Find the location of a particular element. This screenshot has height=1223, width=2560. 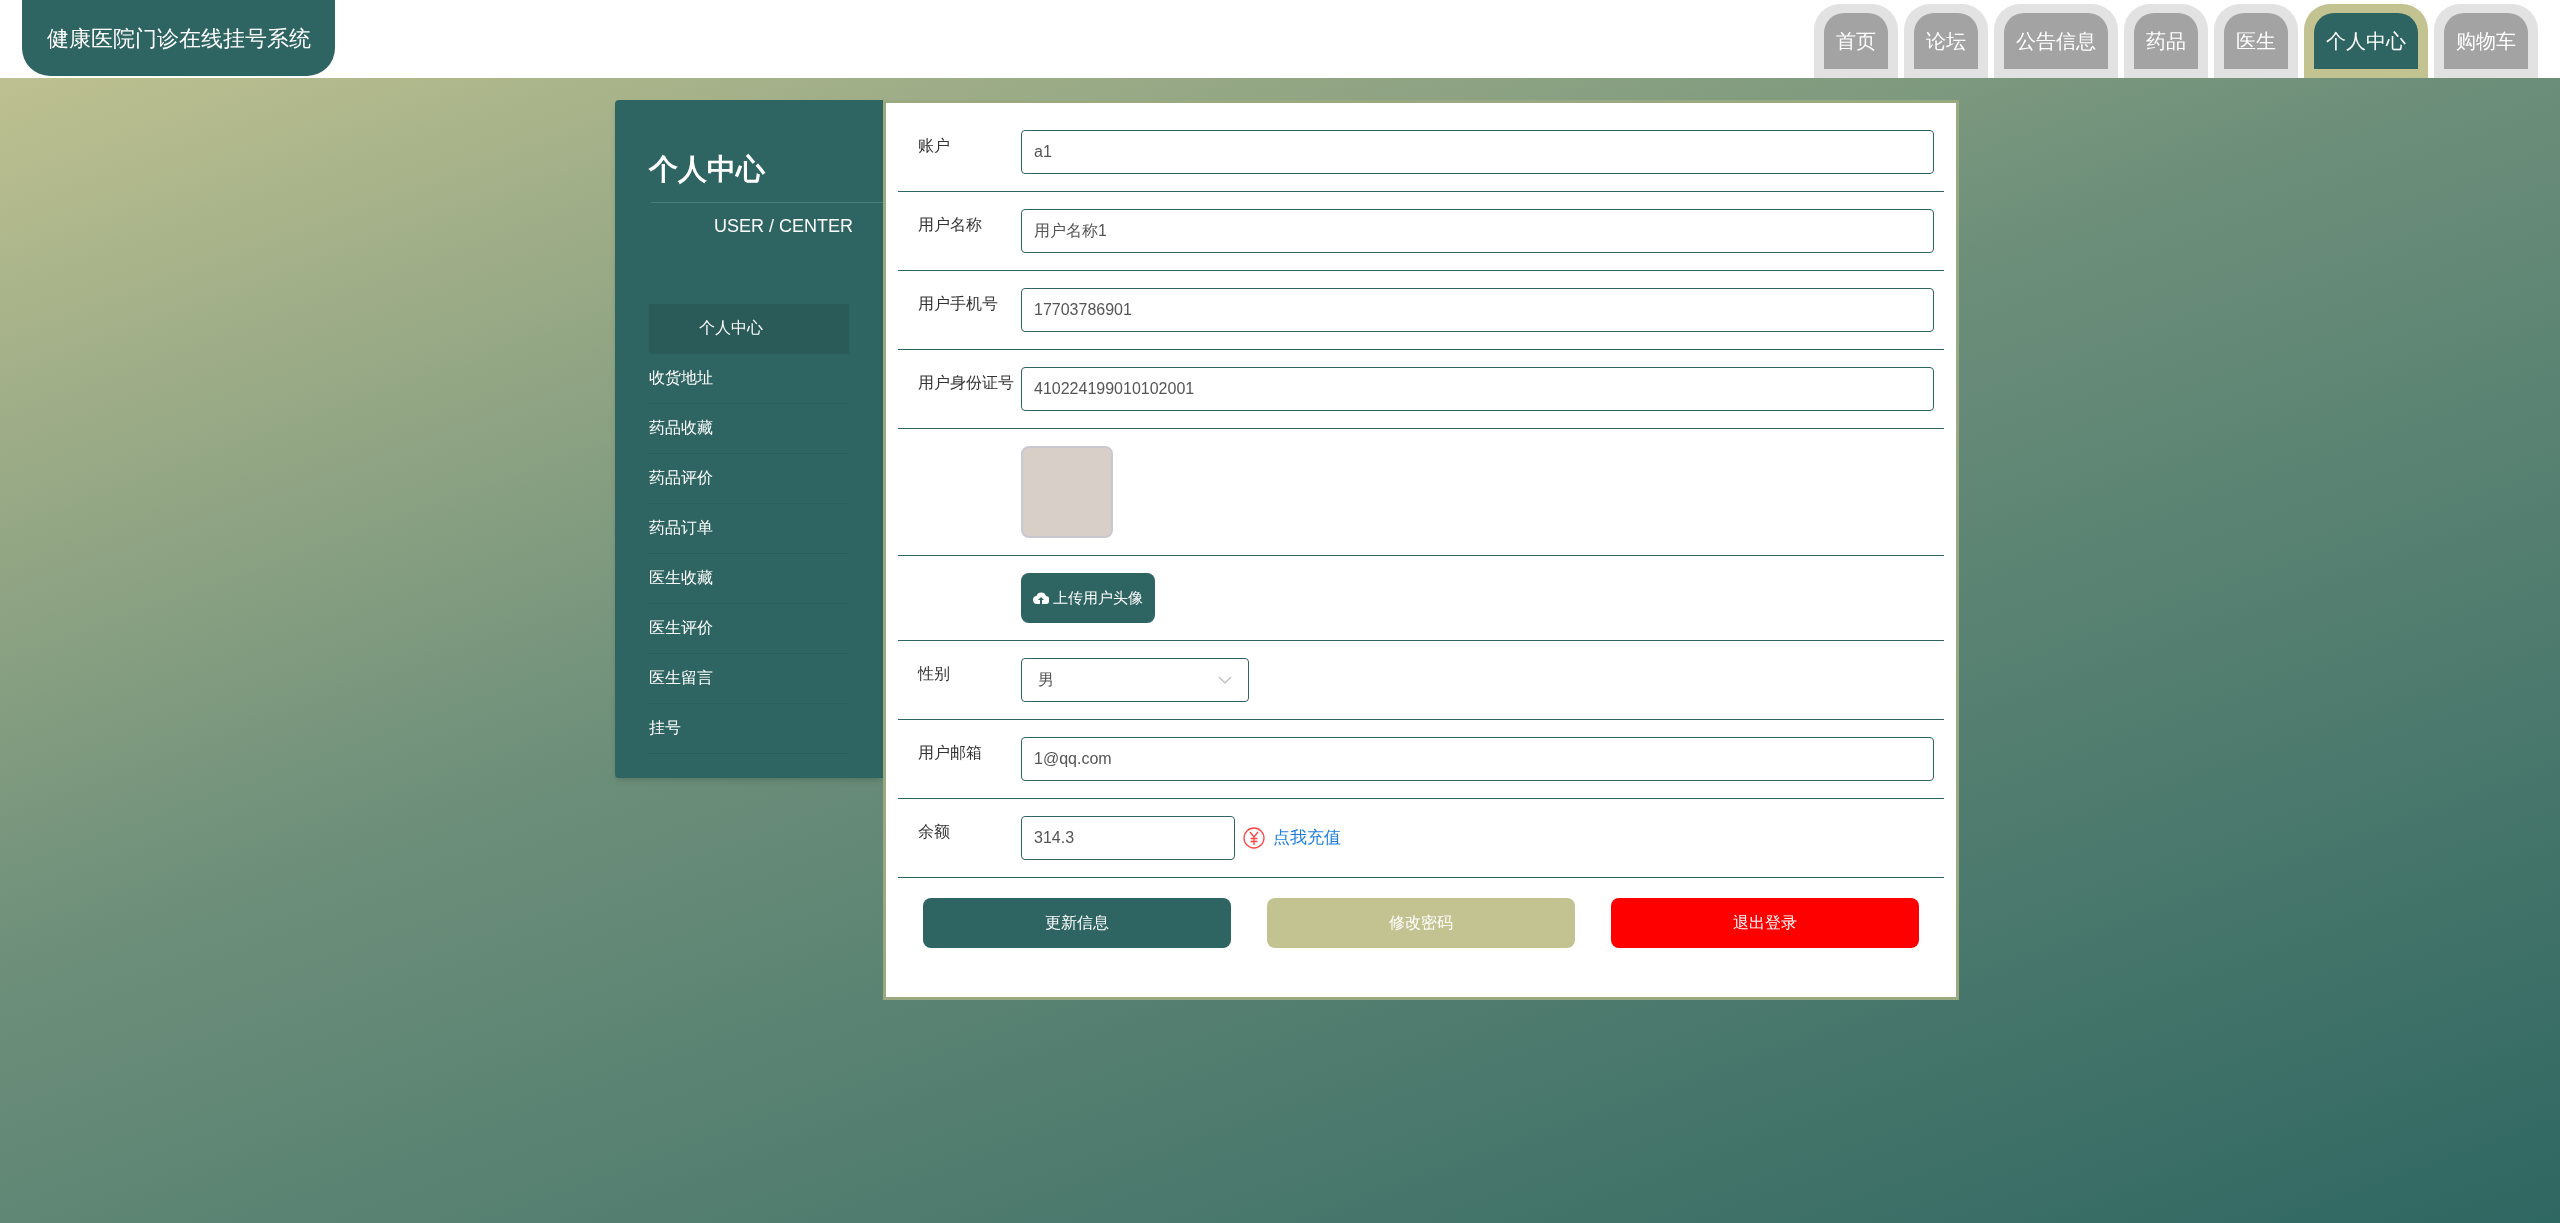

site-title: 健康医院门诊在线挂号系统 is located at coordinates (178, 38).